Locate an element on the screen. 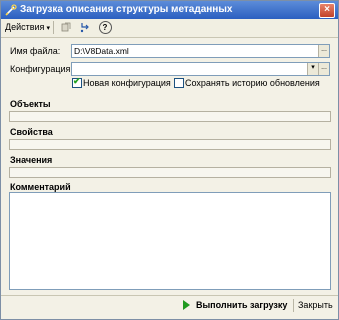 The height and width of the screenshot is (320, 339). properties-heading: Свойства is located at coordinates (31, 132).